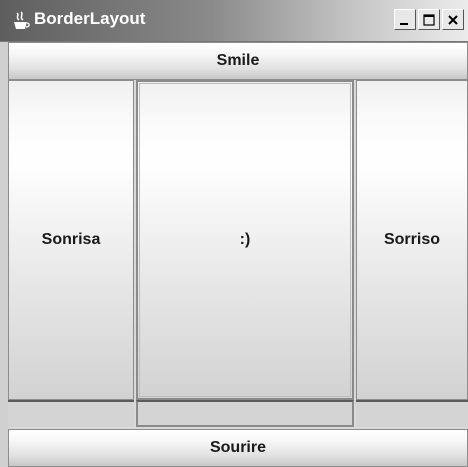 Image resolution: width=468 pixels, height=467 pixels. I want to click on minimize-icon, so click(404, 23).